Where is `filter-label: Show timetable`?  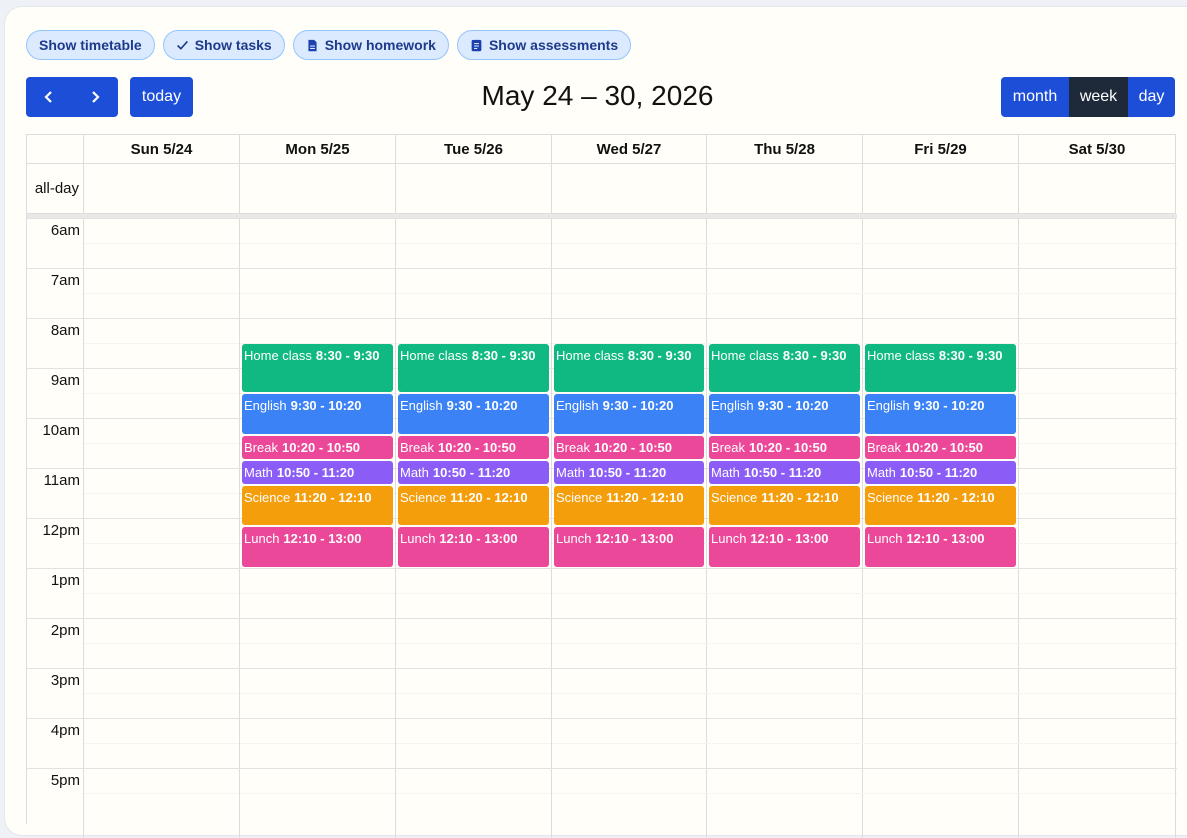 filter-label: Show timetable is located at coordinates (90, 45).